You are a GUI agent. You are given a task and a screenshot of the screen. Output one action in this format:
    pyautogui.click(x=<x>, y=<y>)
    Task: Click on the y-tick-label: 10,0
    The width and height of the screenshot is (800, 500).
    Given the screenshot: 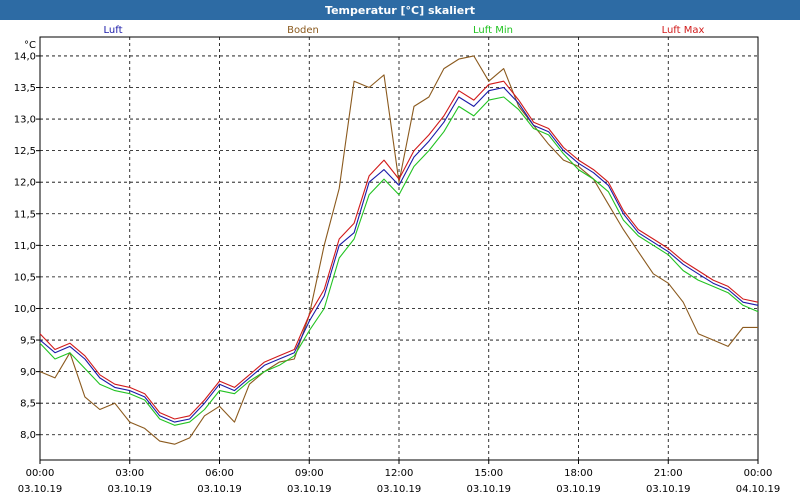 What is the action you would take?
    pyautogui.click(x=25, y=309)
    